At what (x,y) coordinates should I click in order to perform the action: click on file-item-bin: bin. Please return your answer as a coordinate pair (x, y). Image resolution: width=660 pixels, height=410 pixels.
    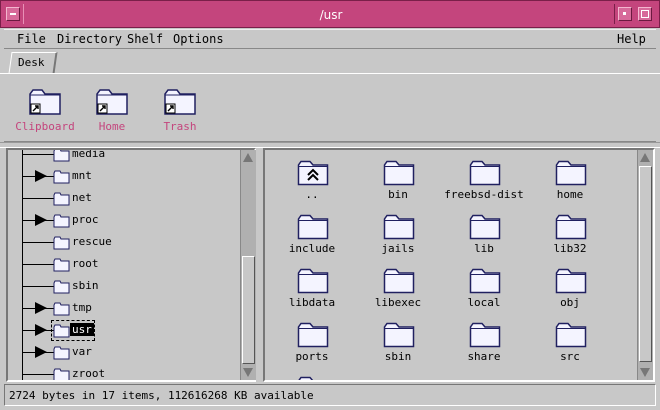
    Looking at the image, I should click on (398, 176).